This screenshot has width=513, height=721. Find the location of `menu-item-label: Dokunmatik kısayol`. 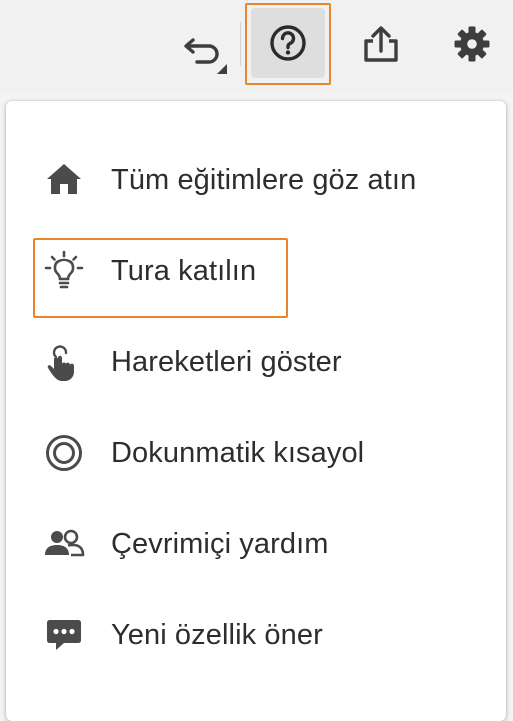

menu-item-label: Dokunmatik kısayol is located at coordinates (238, 452).